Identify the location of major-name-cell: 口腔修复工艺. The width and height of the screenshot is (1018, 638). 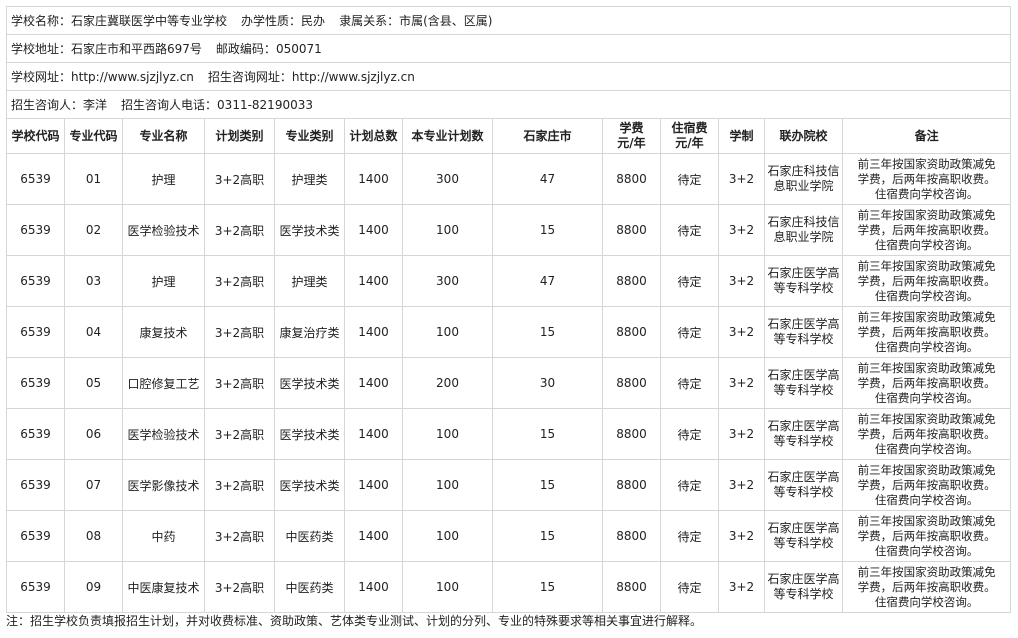
(163, 383).